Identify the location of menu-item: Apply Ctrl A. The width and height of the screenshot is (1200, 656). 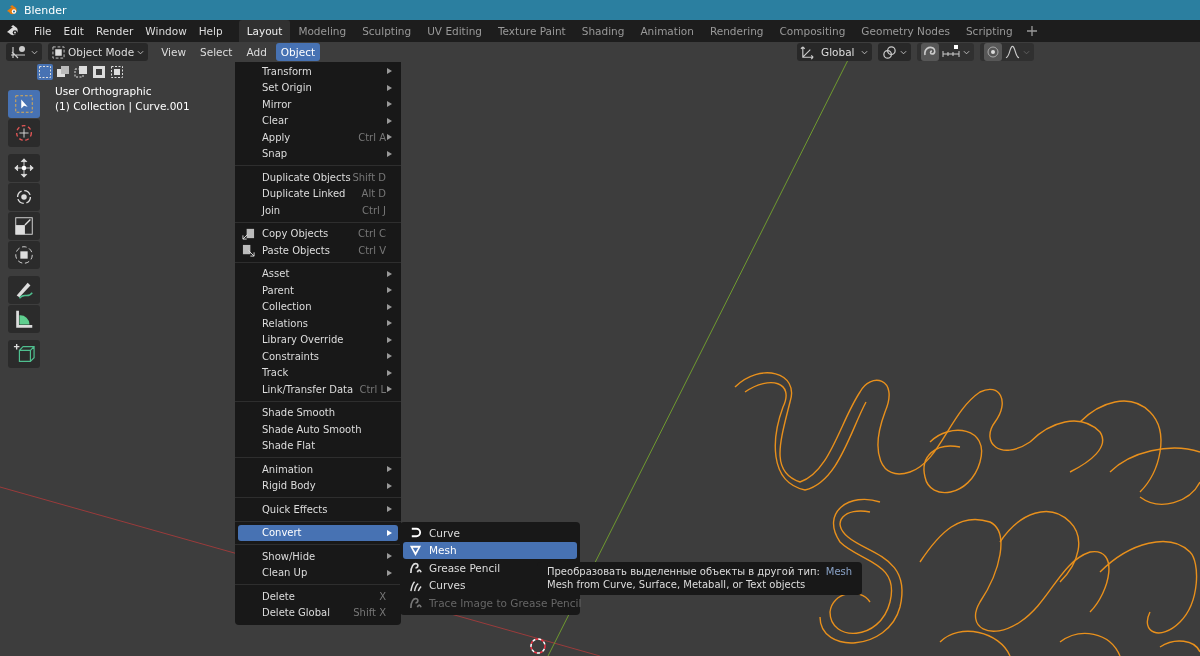
(318, 137).